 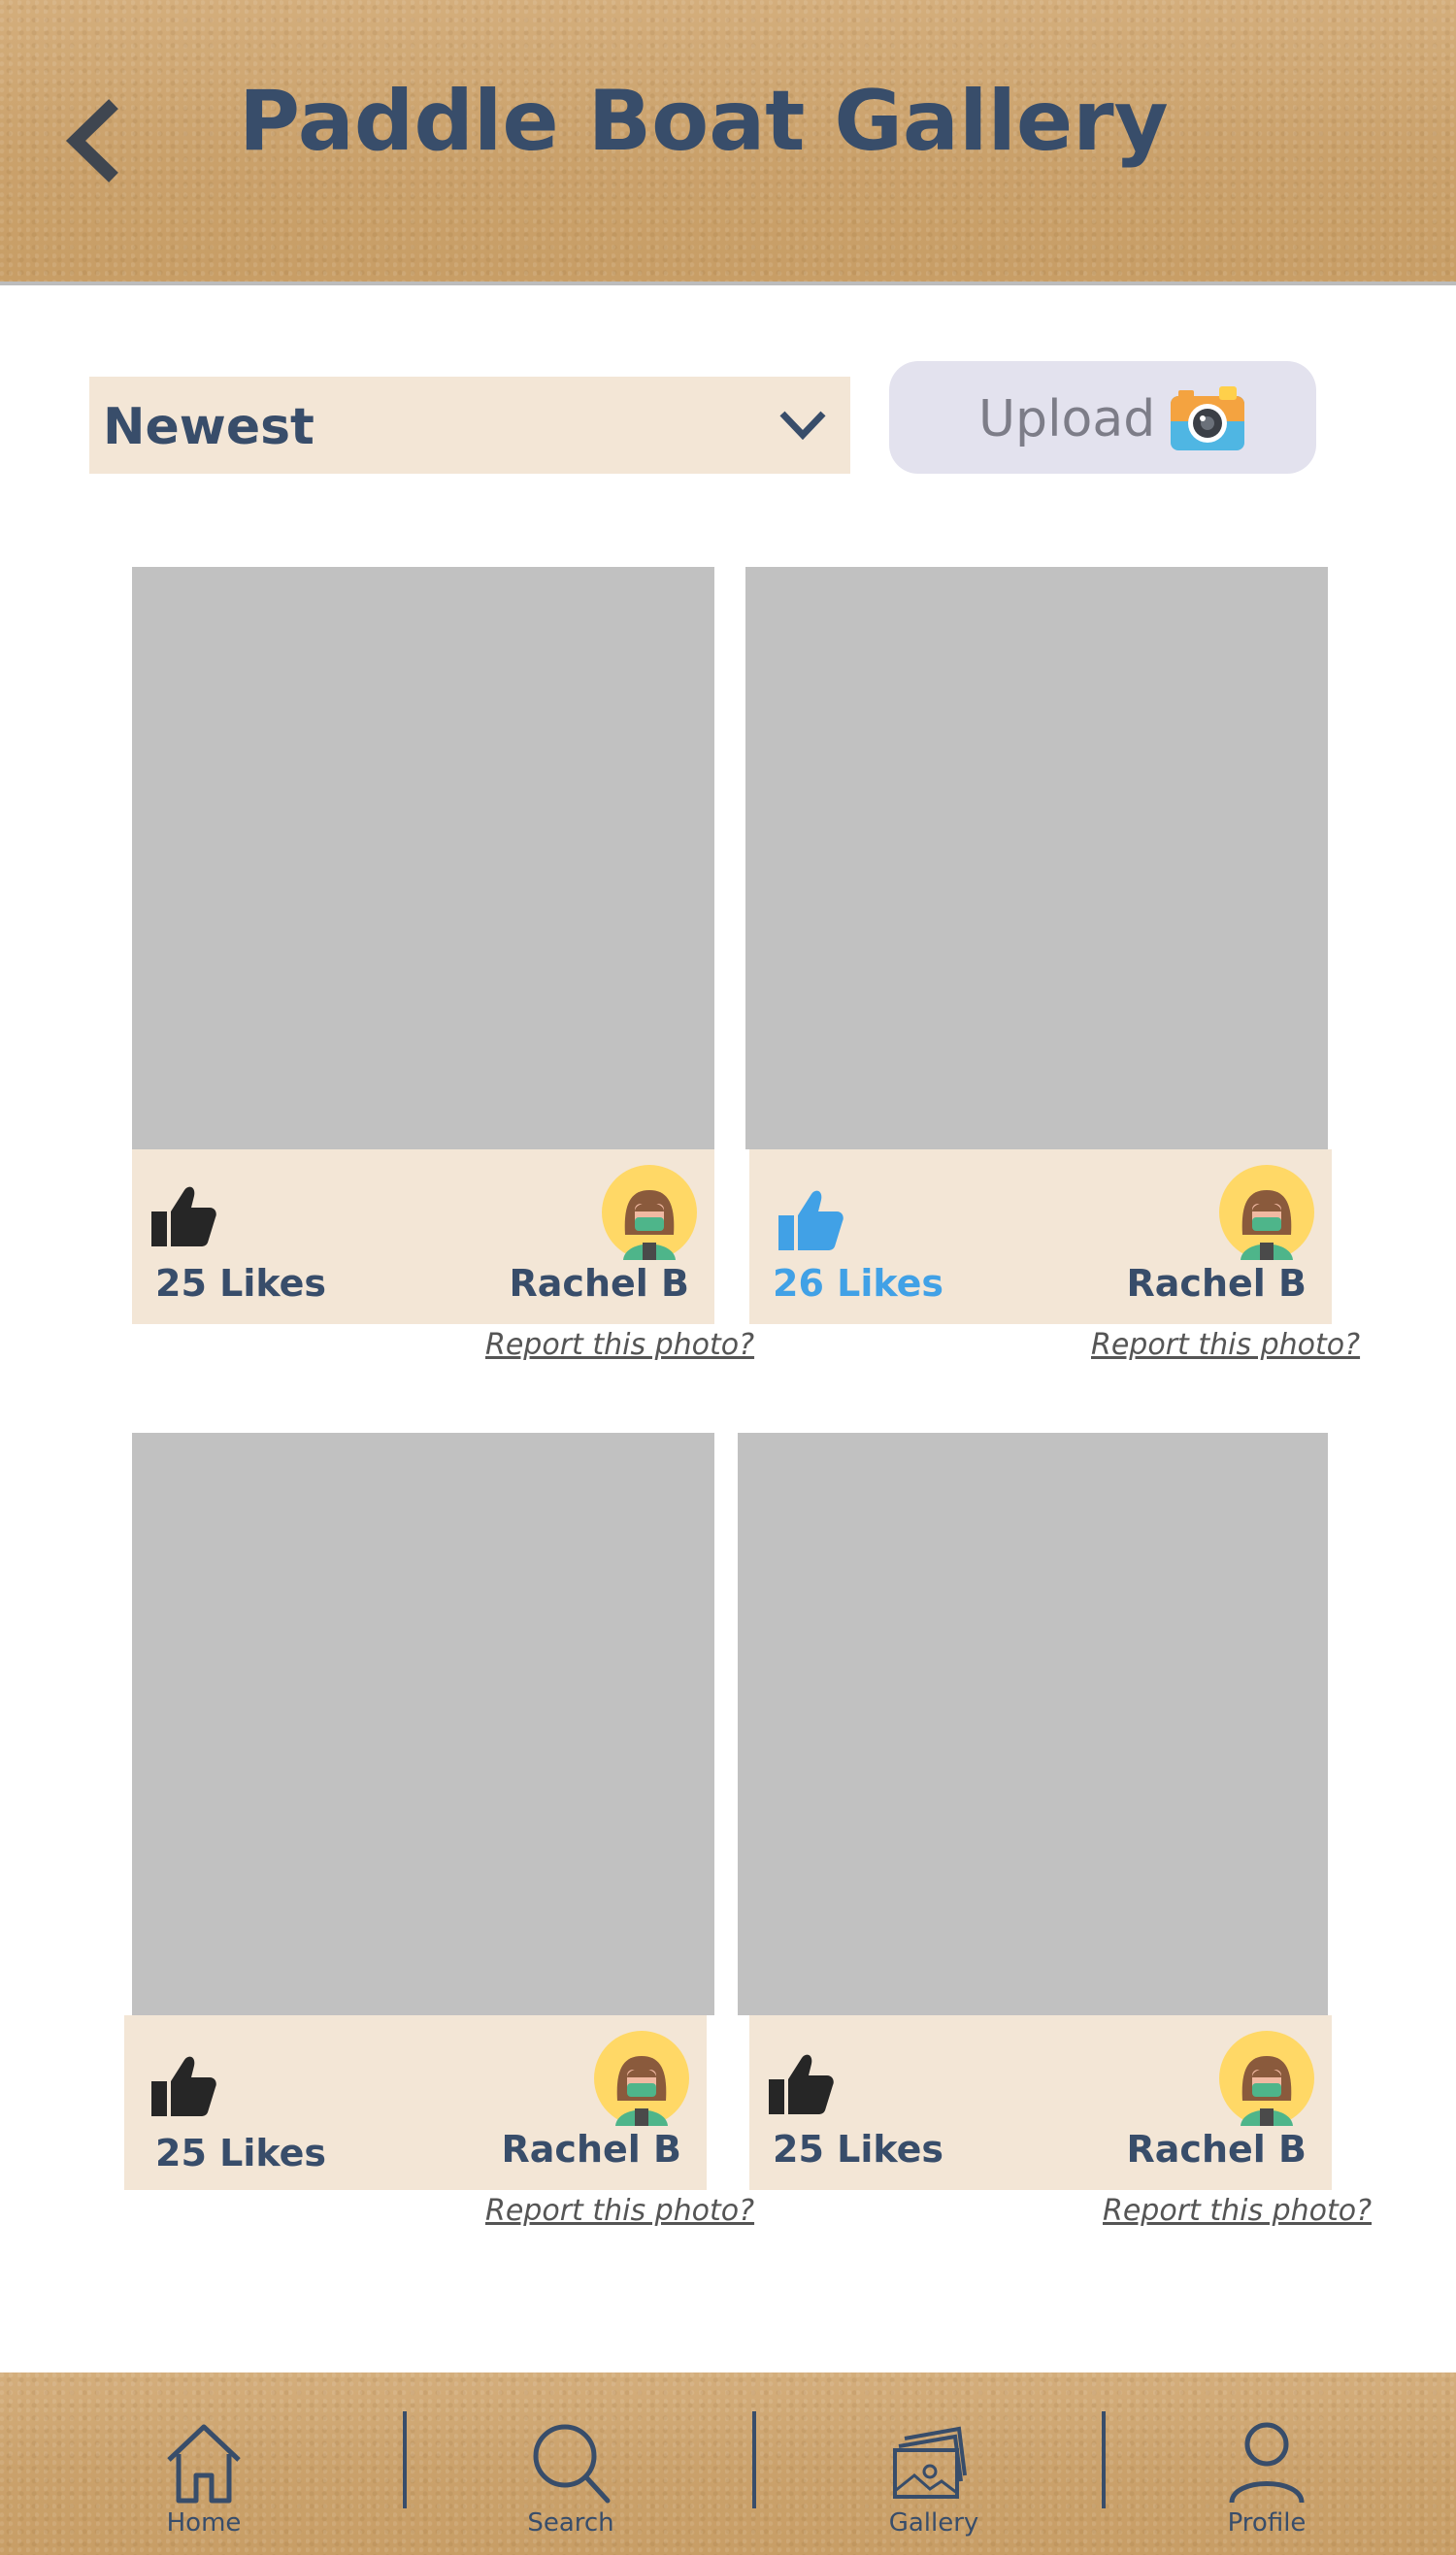 I want to click on home-icon, so click(x=204, y=2464).